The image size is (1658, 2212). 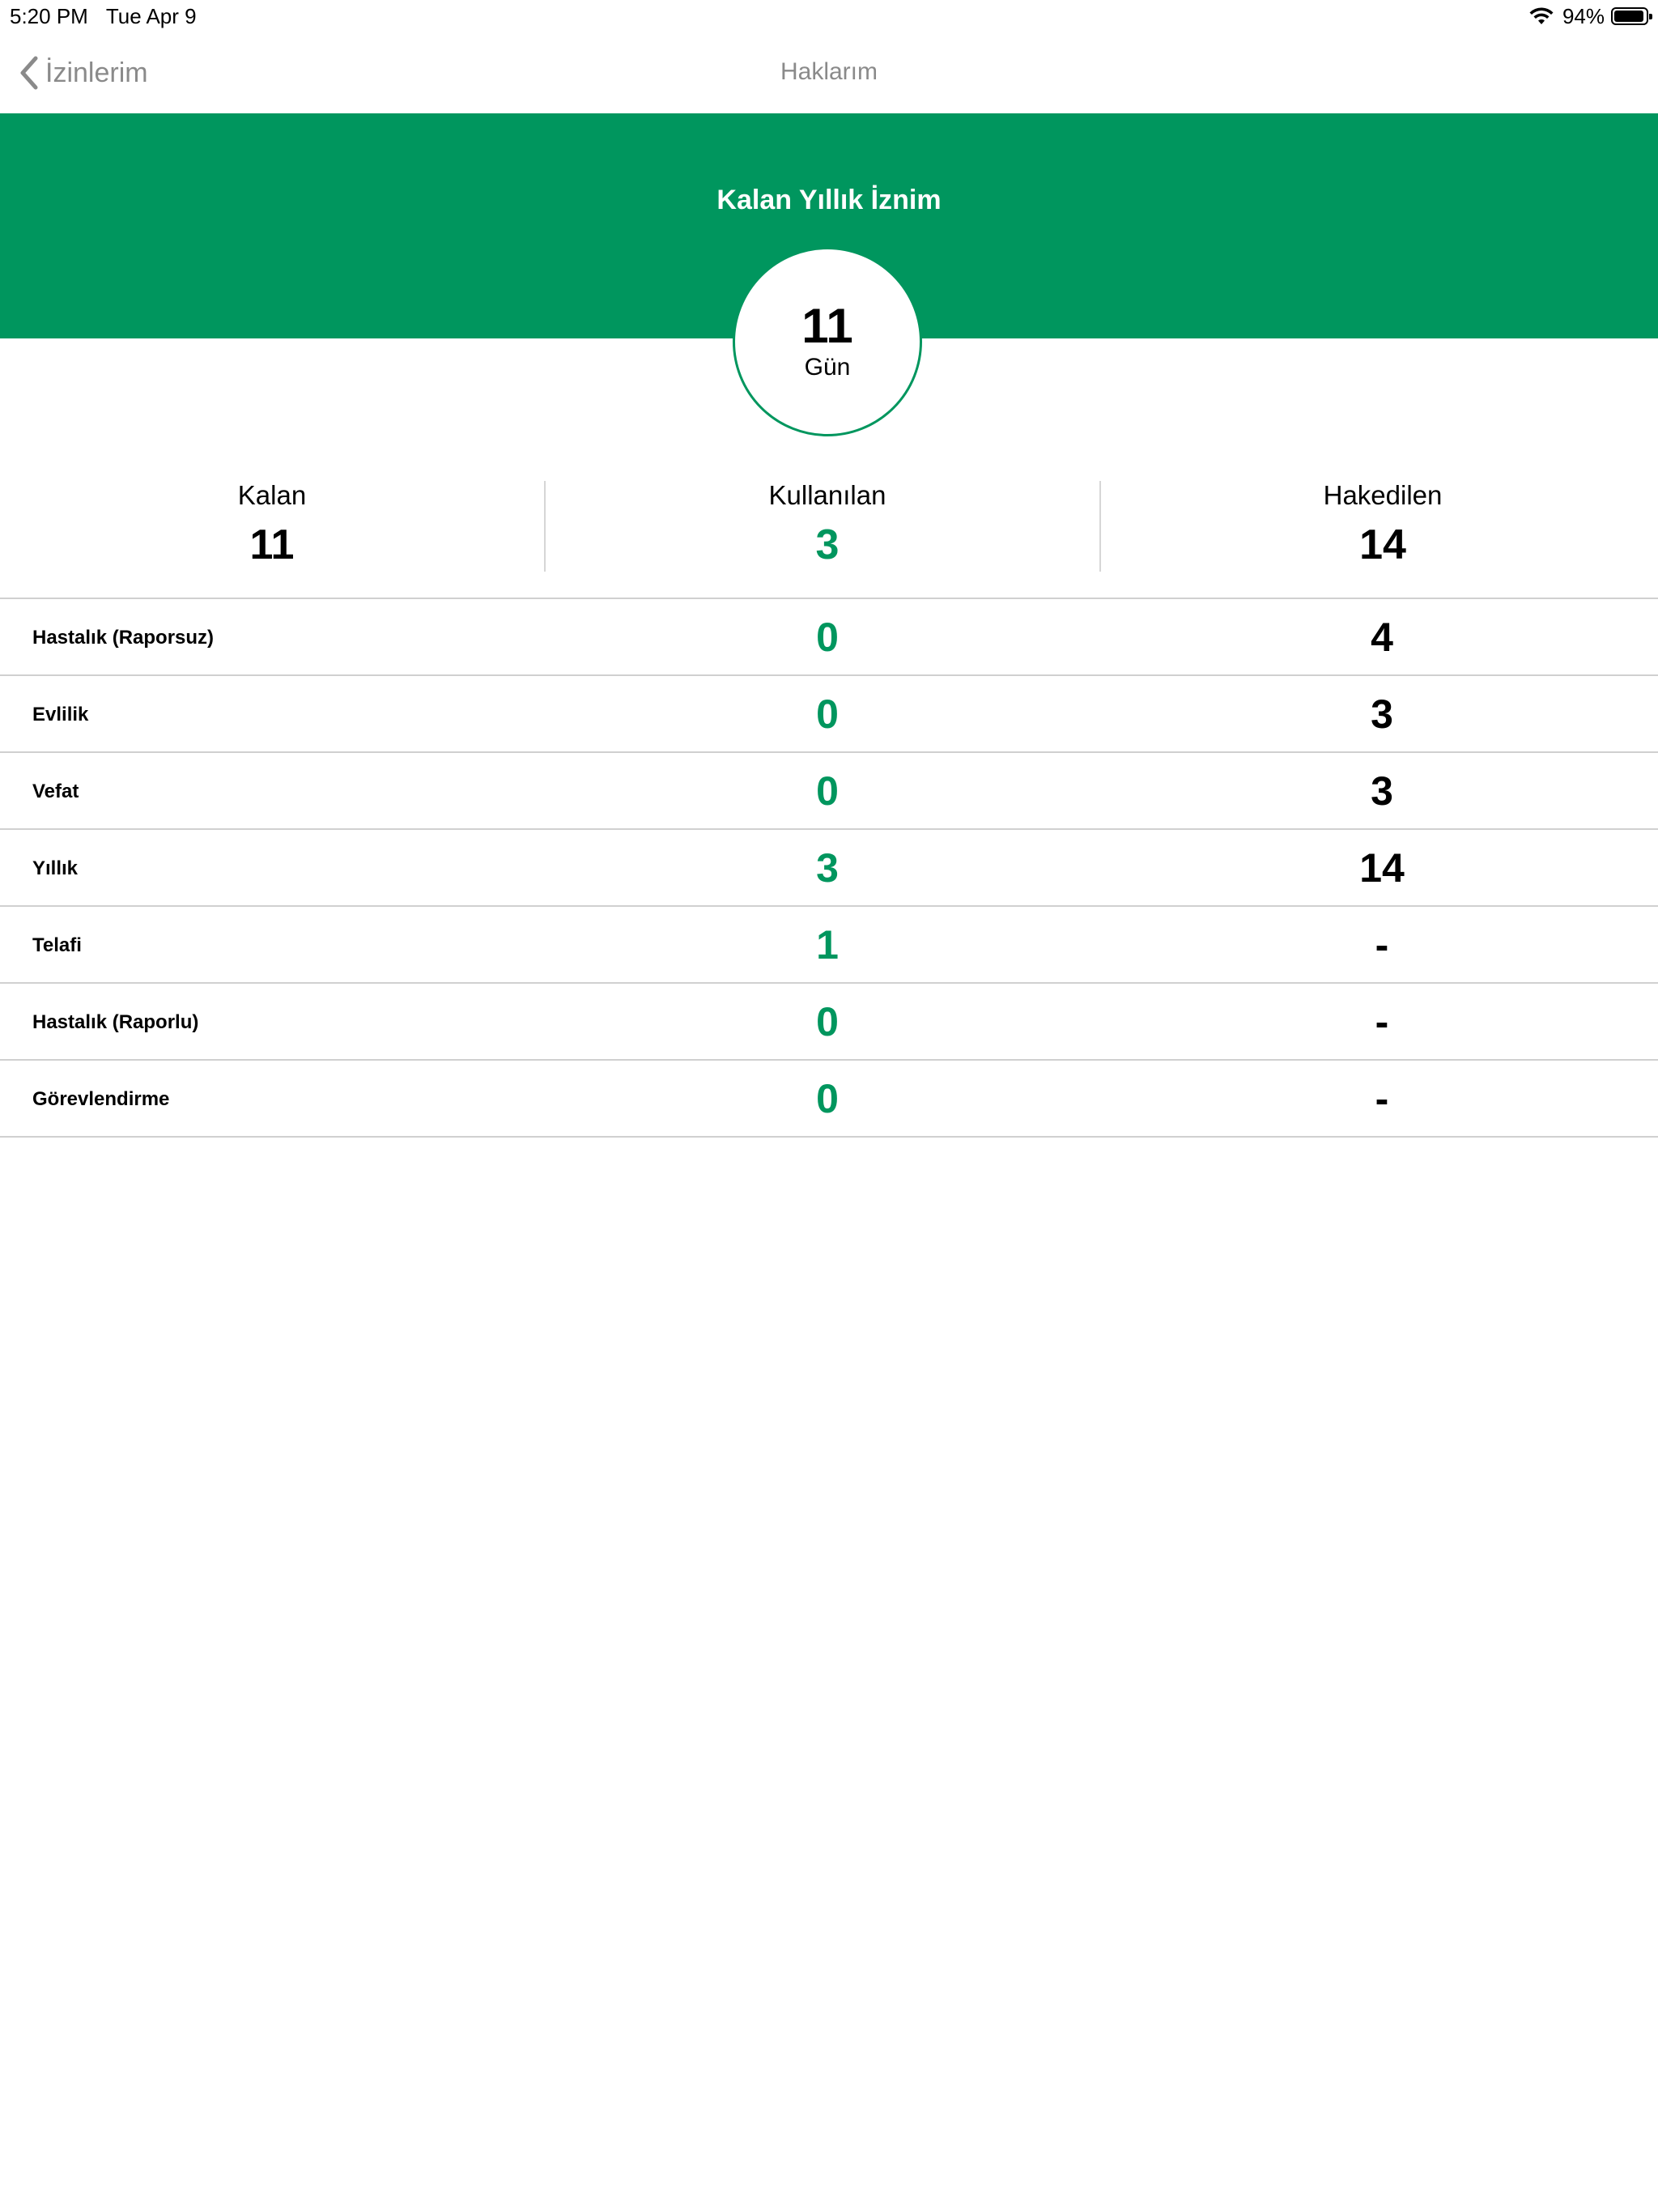 I want to click on battery-percent: 94%, so click(x=1583, y=16).